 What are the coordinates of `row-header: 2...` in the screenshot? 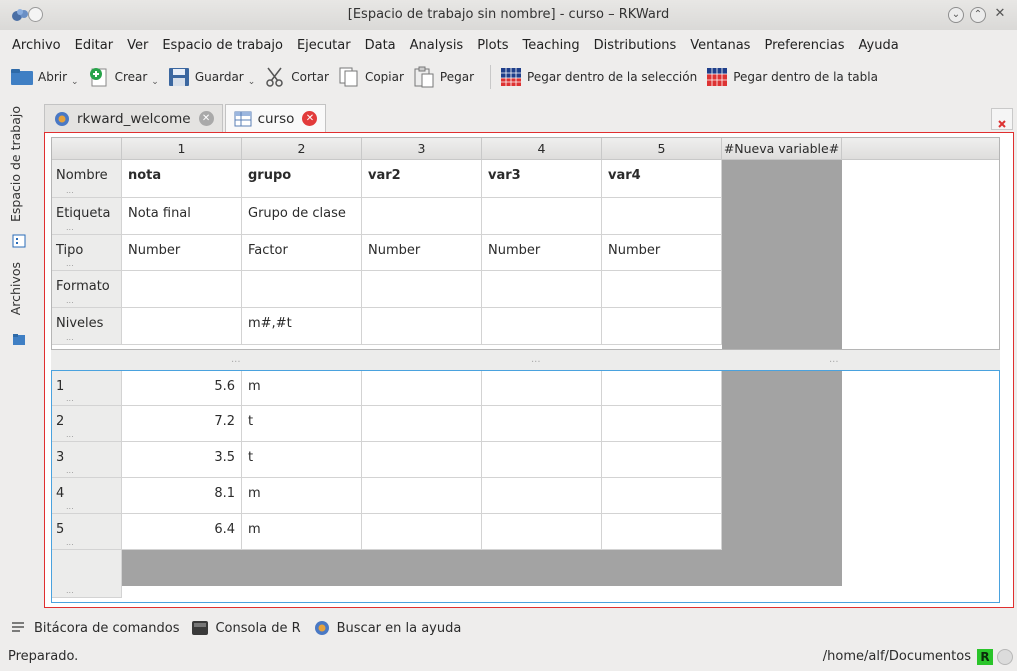 It's located at (87, 424).